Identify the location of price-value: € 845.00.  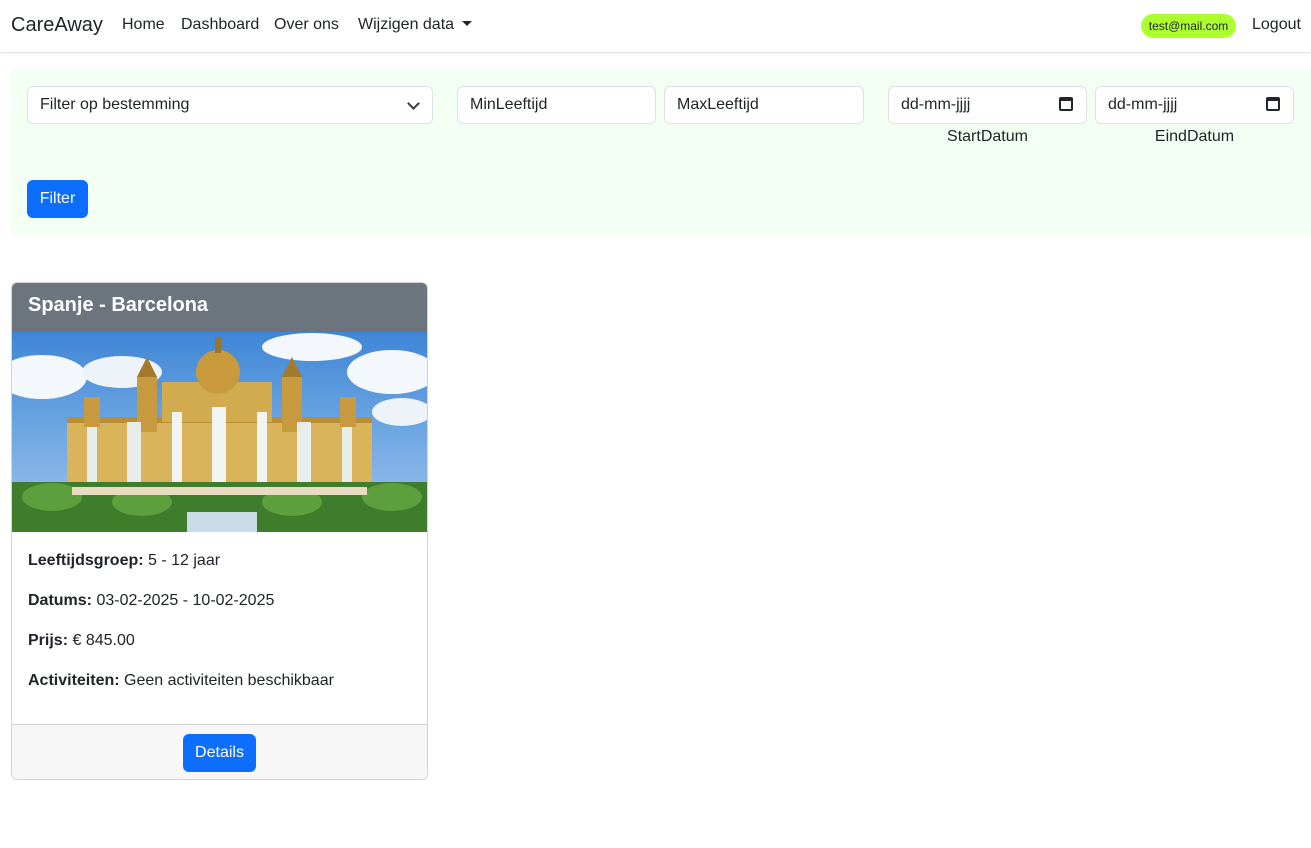
(103, 640).